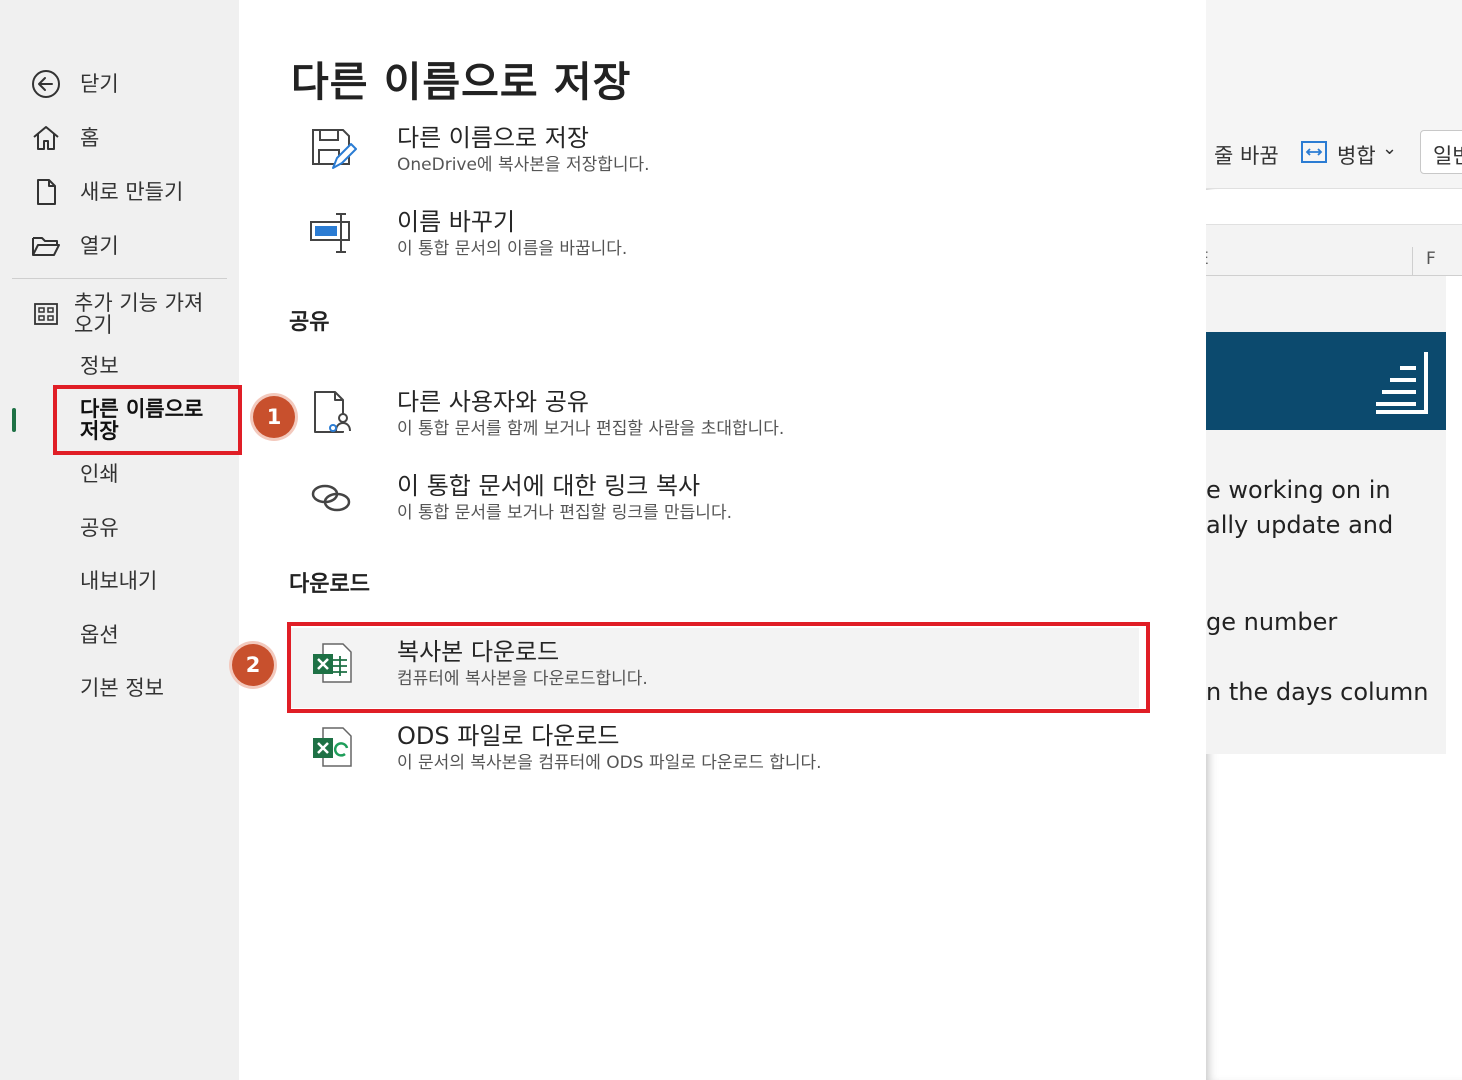  What do you see at coordinates (1334, 250) in the screenshot?
I see `column-headers: E F` at bounding box center [1334, 250].